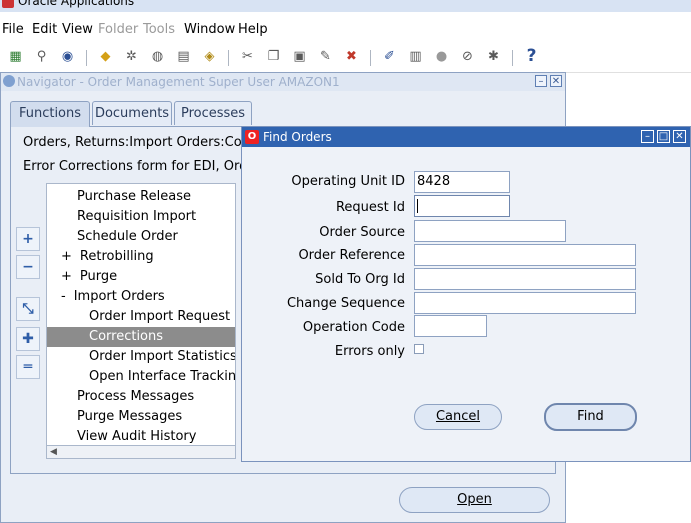 The height and width of the screenshot is (523, 691). I want to click on oracle-app-icon, so click(8, 4).